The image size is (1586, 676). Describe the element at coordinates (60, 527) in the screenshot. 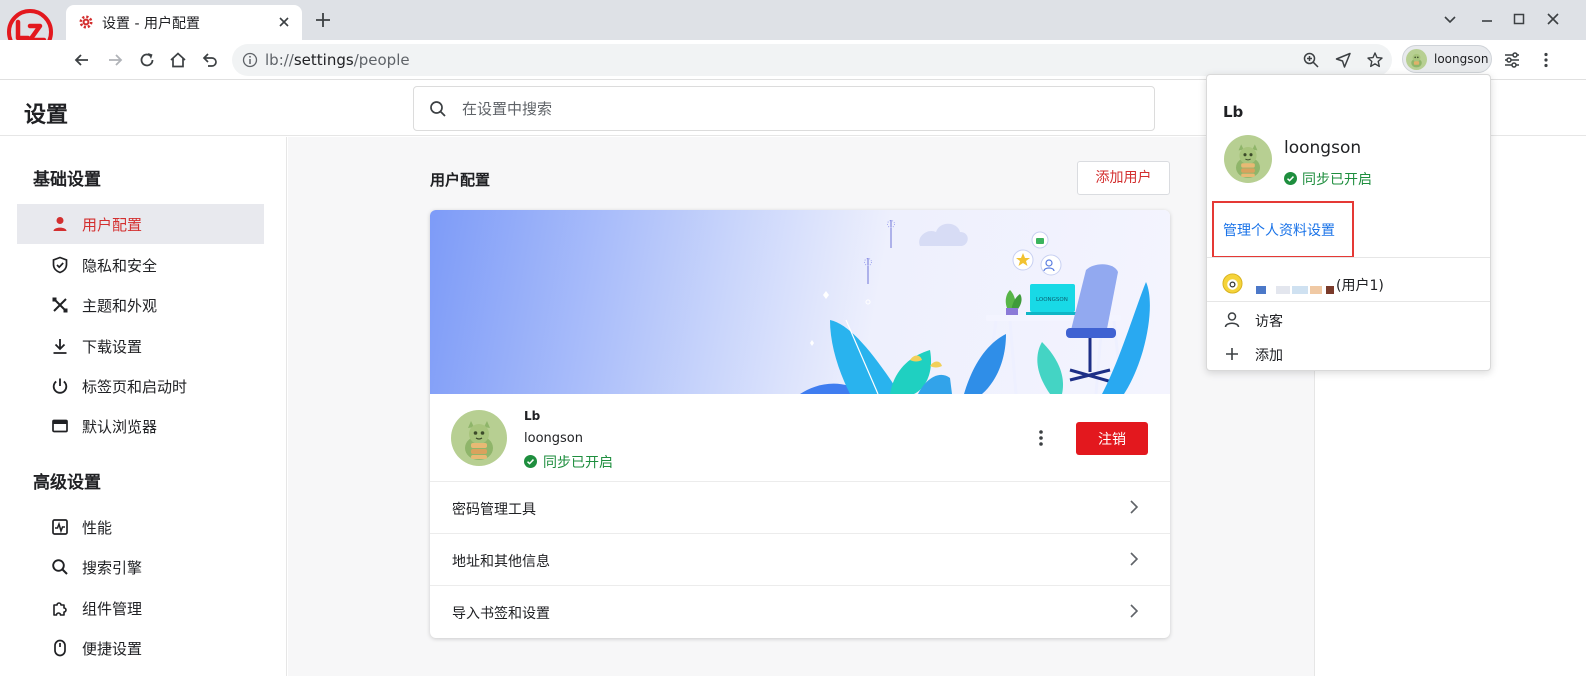

I see `performance-icon` at that location.